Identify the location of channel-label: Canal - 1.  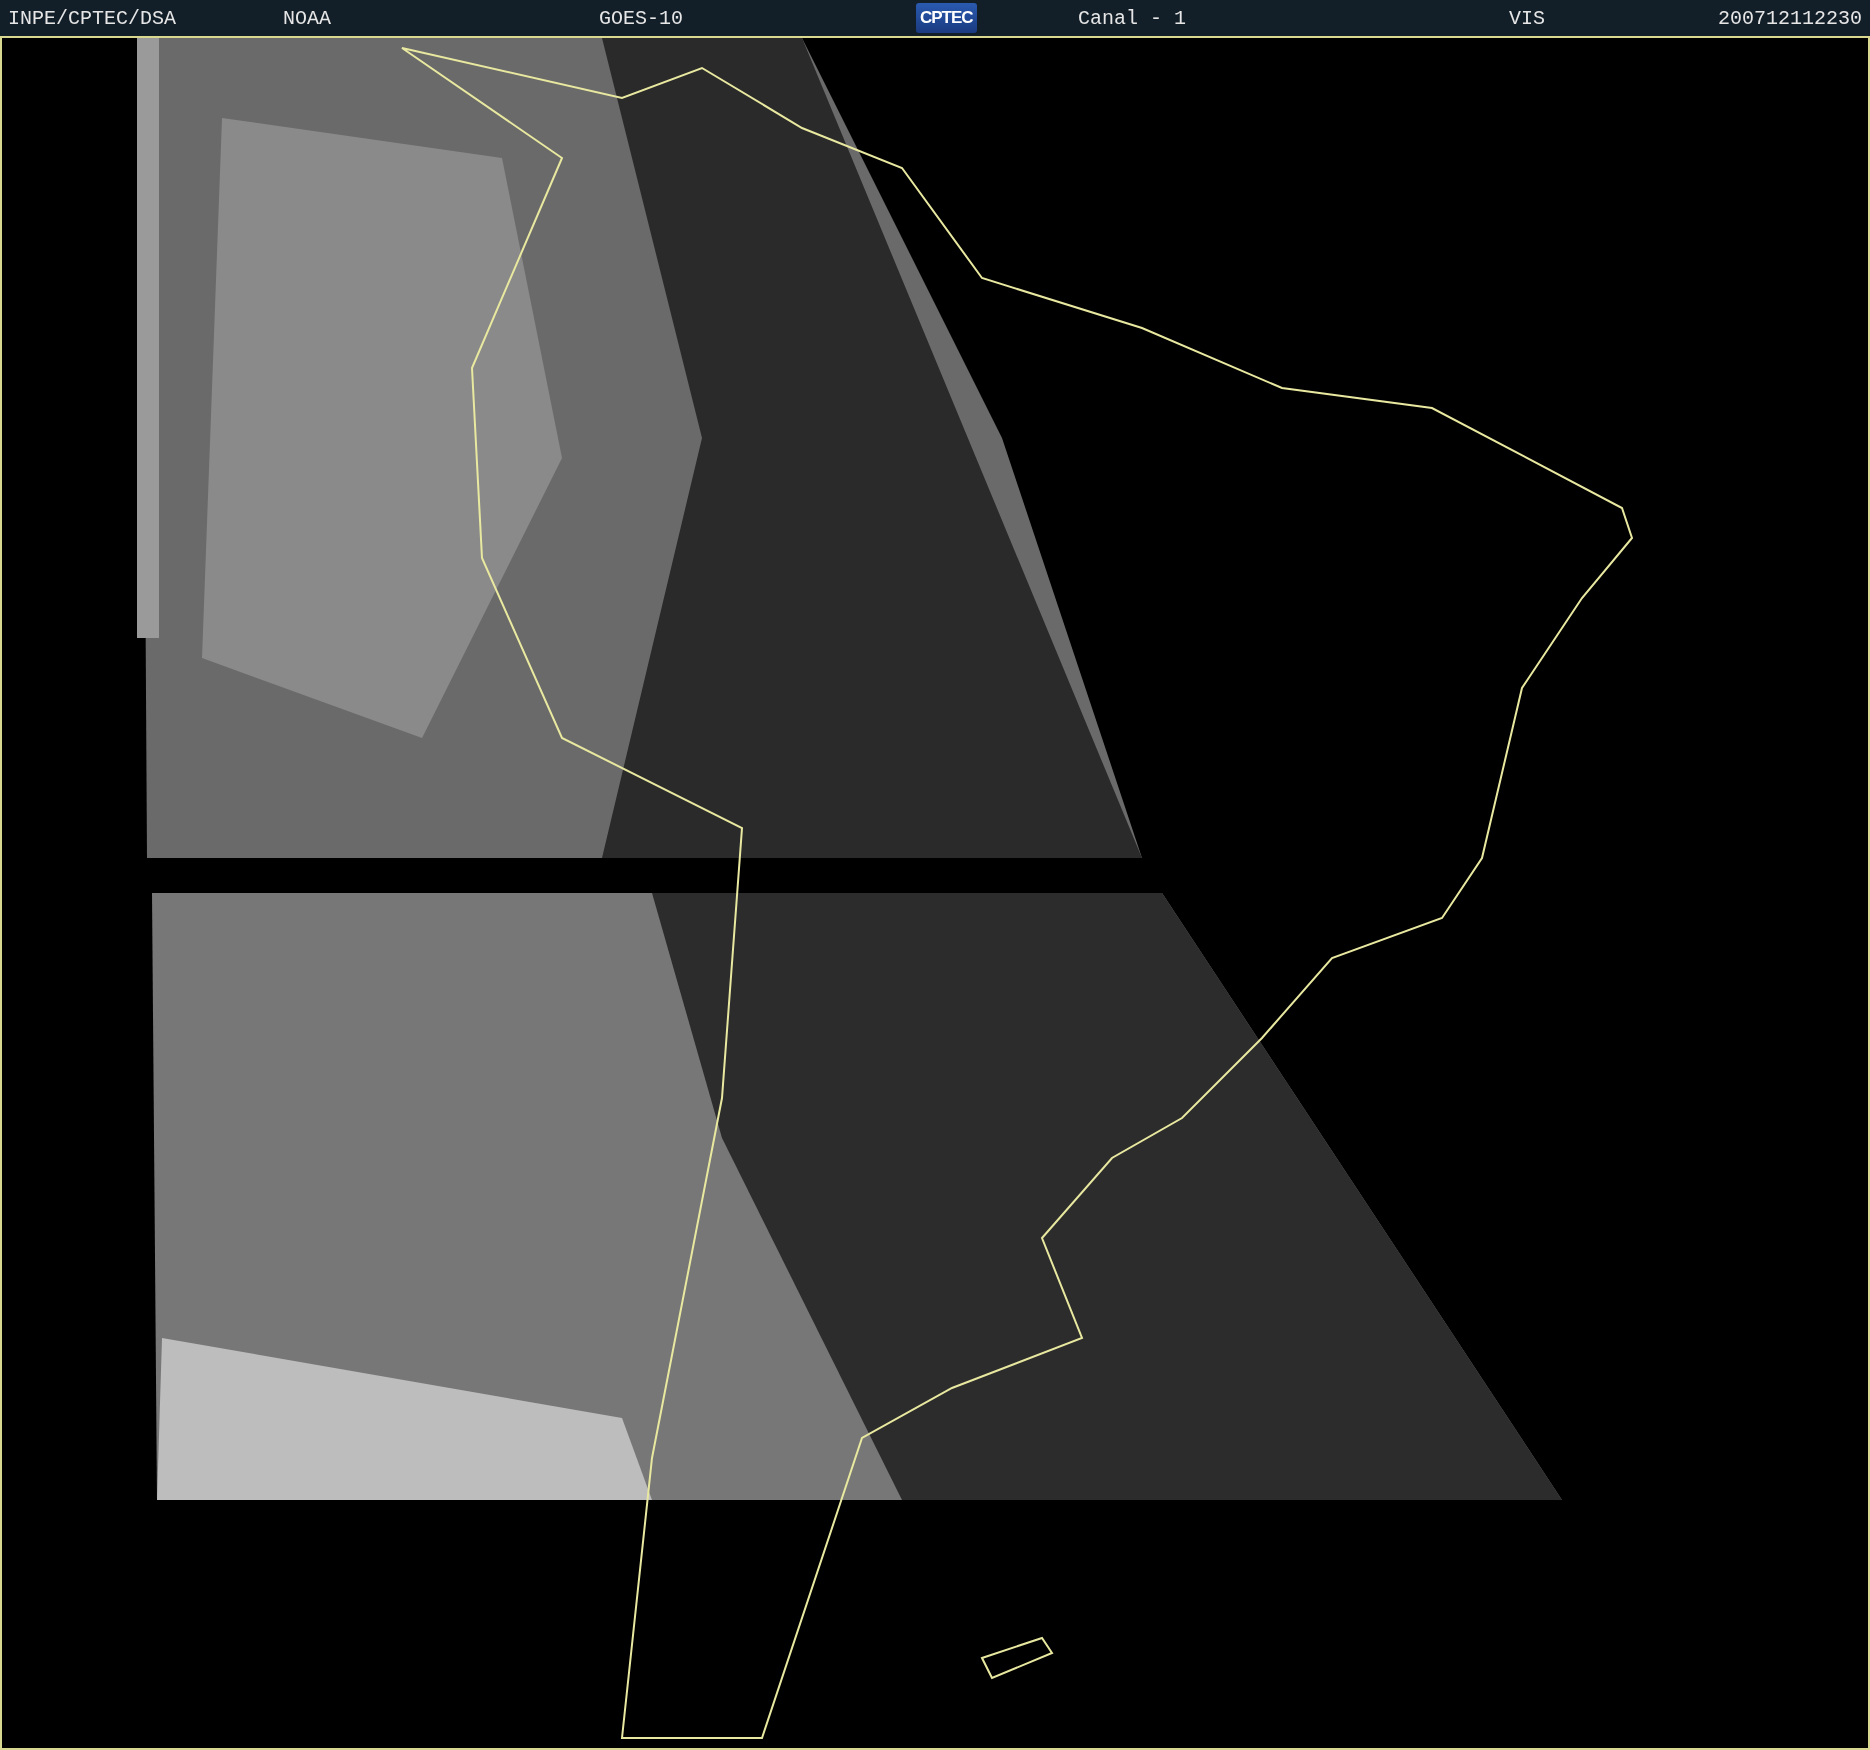
(1132, 18).